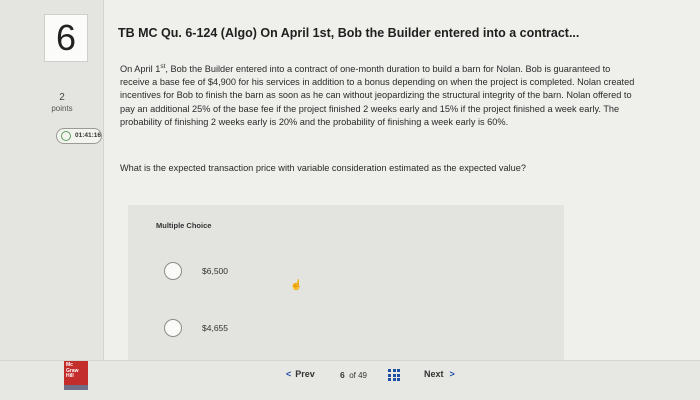  Describe the element at coordinates (184, 225) in the screenshot. I see `multiple-choice-label: Multiple Choice` at that location.